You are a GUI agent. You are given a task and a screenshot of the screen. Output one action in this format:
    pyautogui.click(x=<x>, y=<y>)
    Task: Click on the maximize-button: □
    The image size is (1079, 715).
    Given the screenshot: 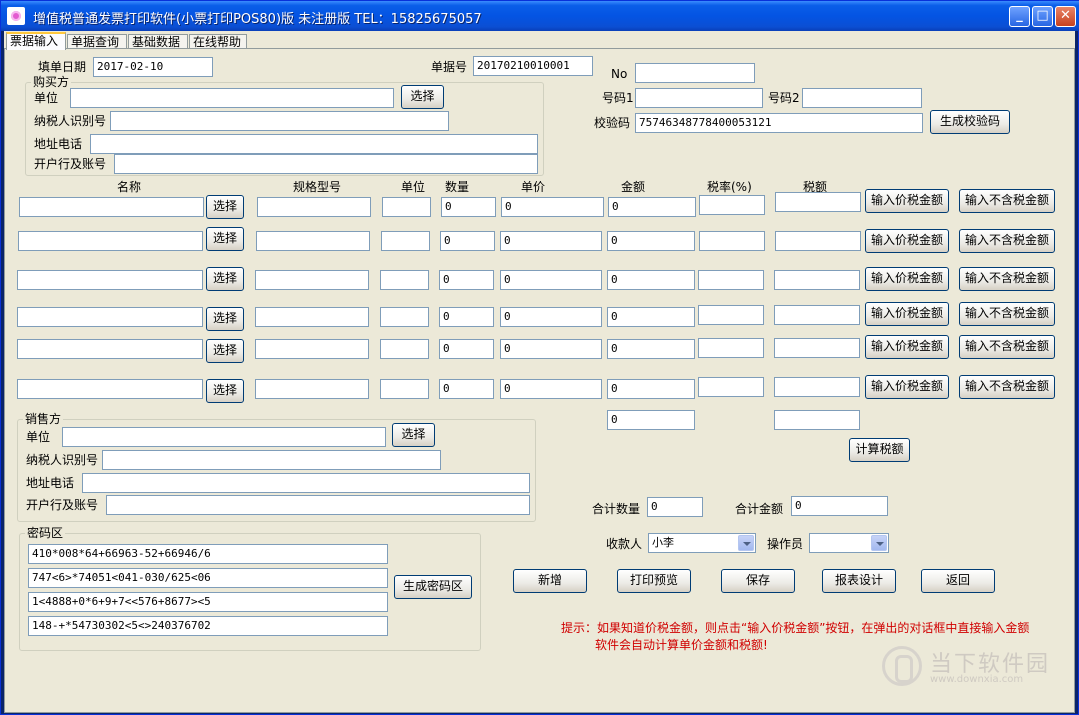 What is the action you would take?
    pyautogui.click(x=1042, y=16)
    